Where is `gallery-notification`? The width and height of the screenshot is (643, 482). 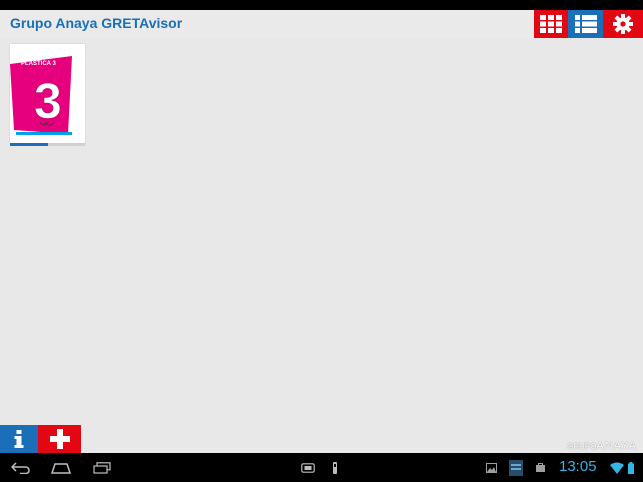 gallery-notification is located at coordinates (491, 467).